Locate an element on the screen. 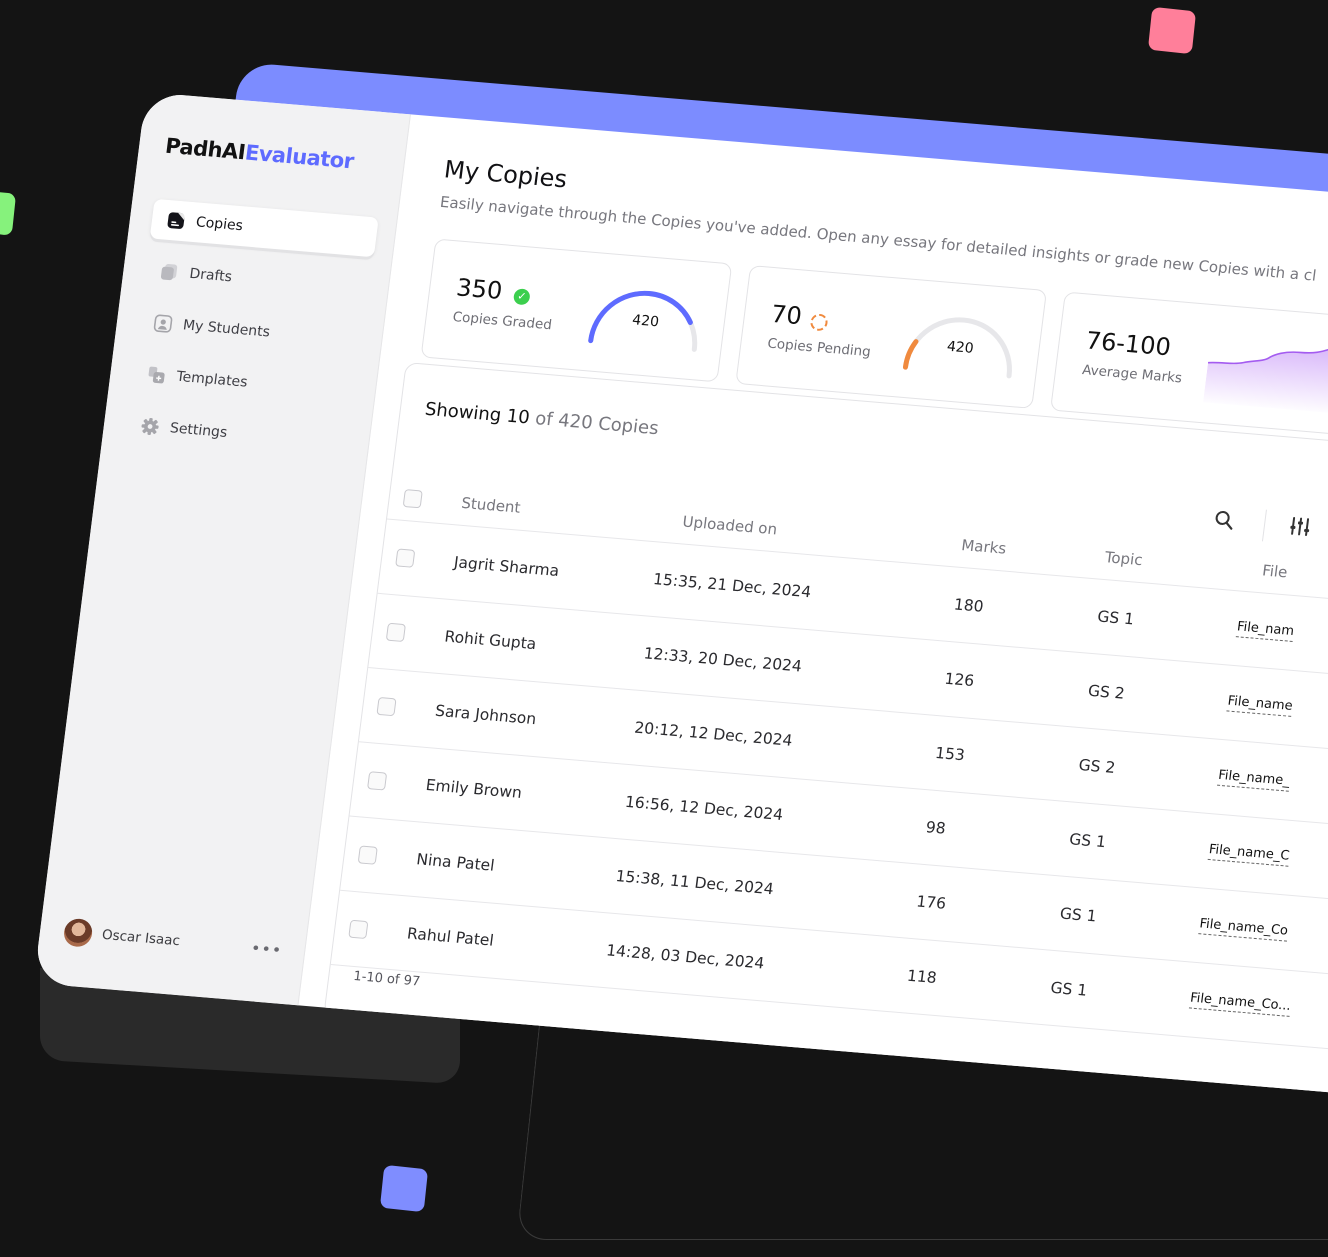  decorative-square-green is located at coordinates (8, 213).